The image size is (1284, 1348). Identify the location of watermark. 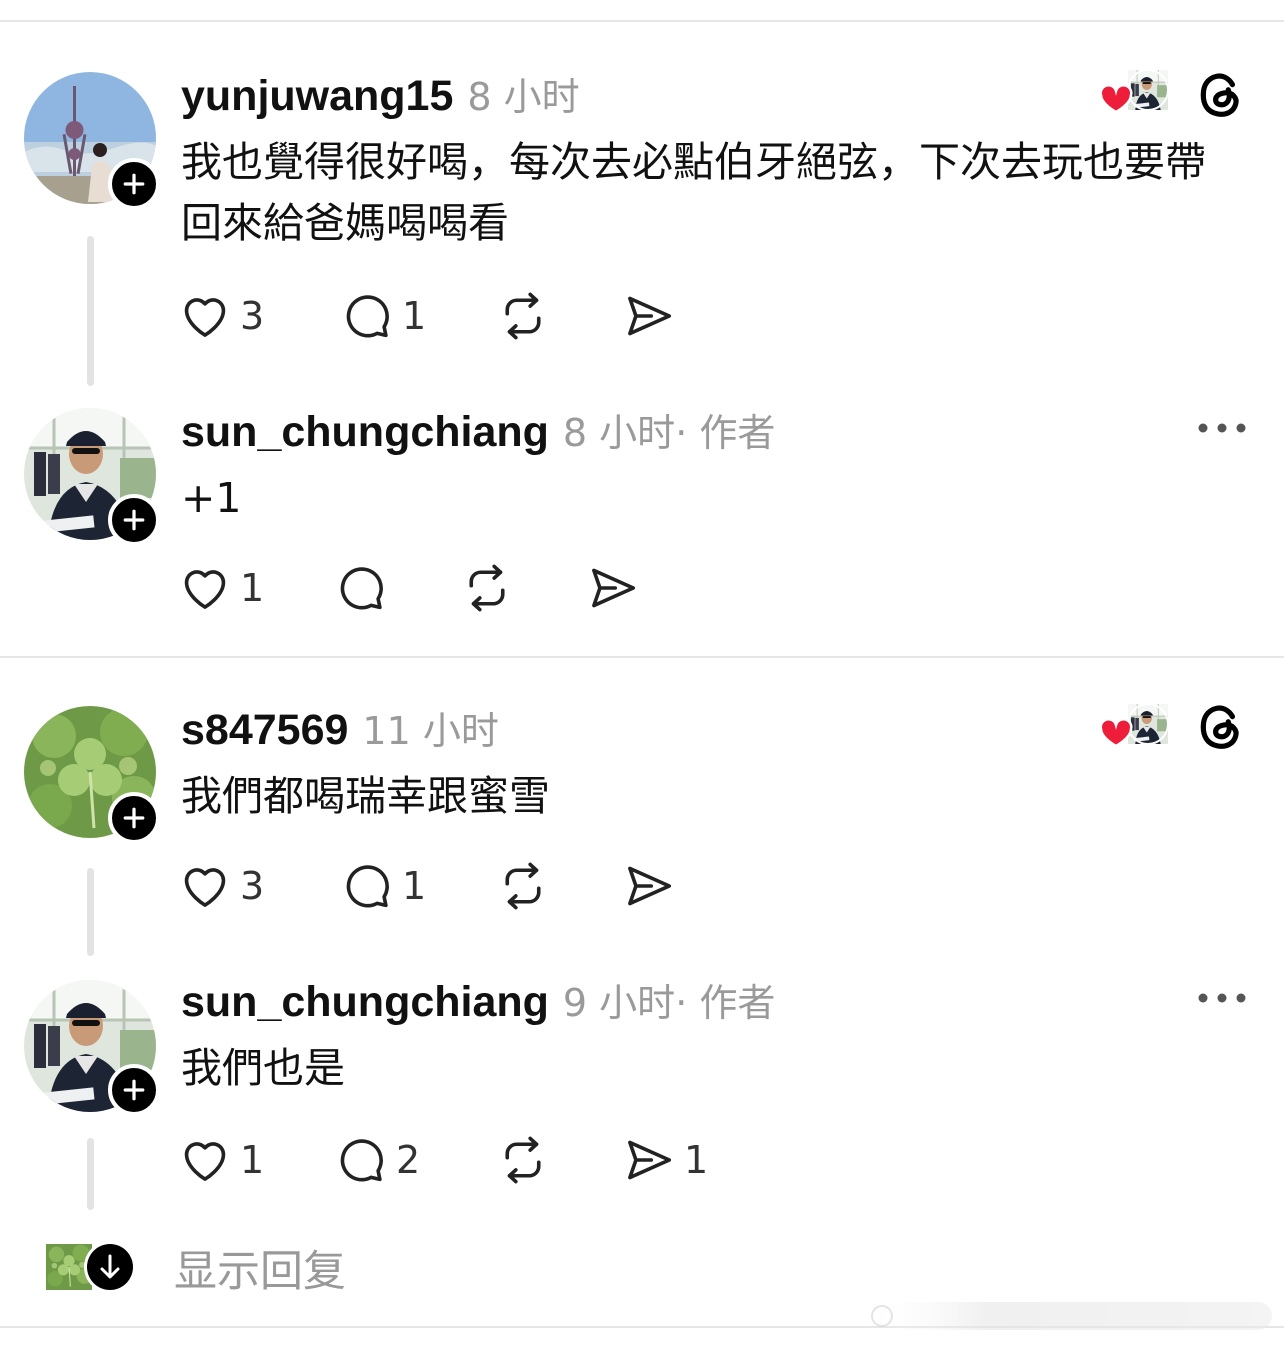
(1067, 1316).